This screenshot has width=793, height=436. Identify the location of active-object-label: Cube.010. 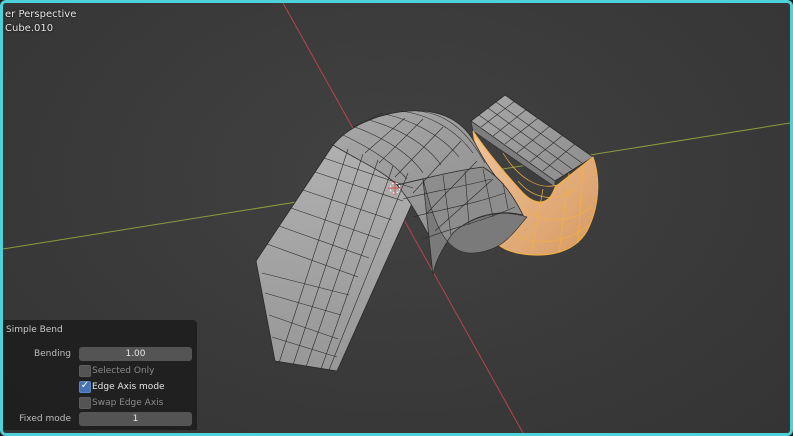
(29, 28).